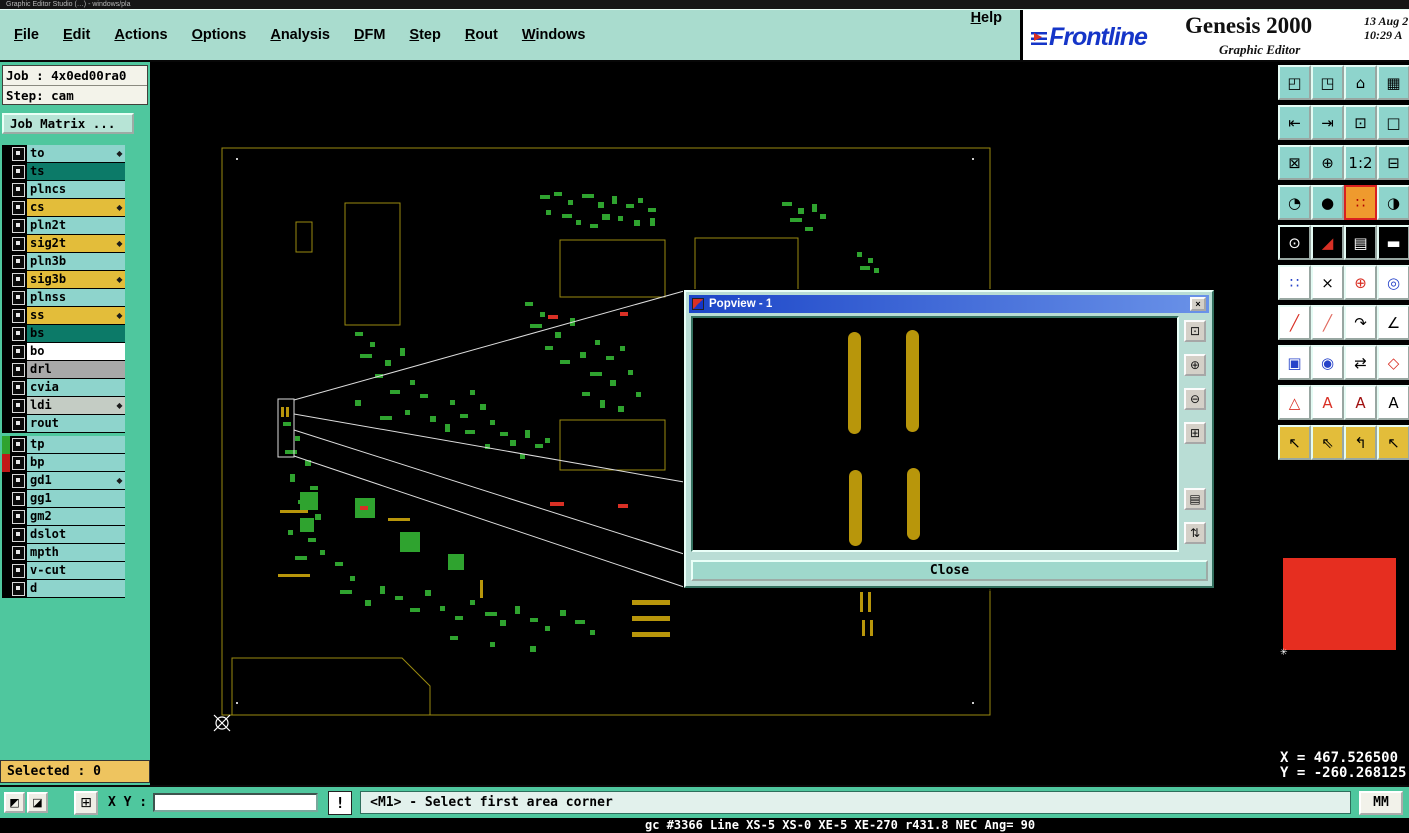 This screenshot has width=1409, height=833. I want to click on clock-tool-button: ◔, so click(1294, 202).